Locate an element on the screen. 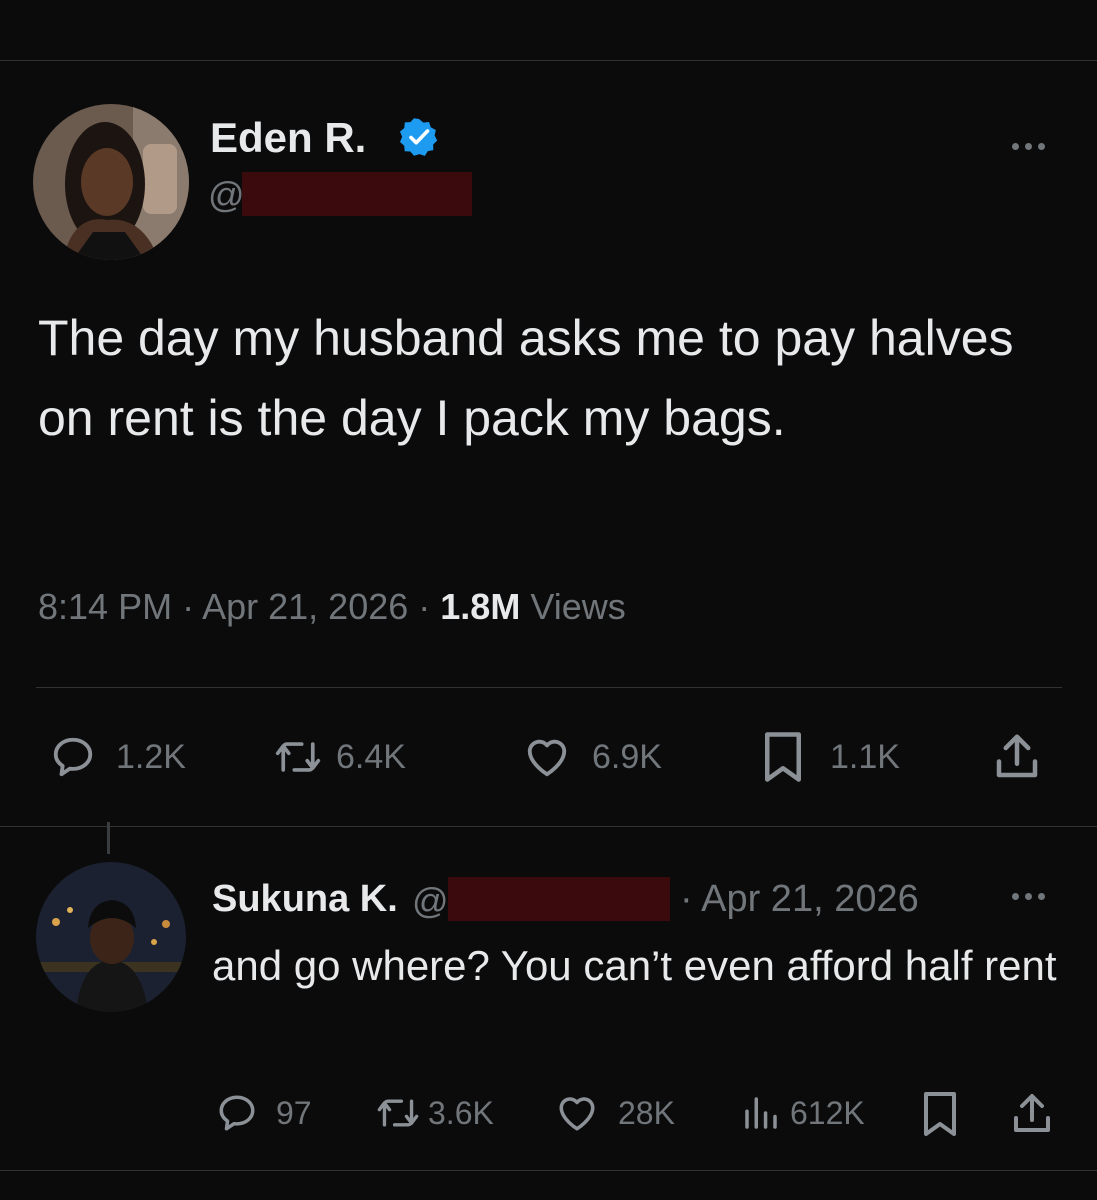 The image size is (1097, 1200). tweet-time: 8:14 PM is located at coordinates (105, 606).